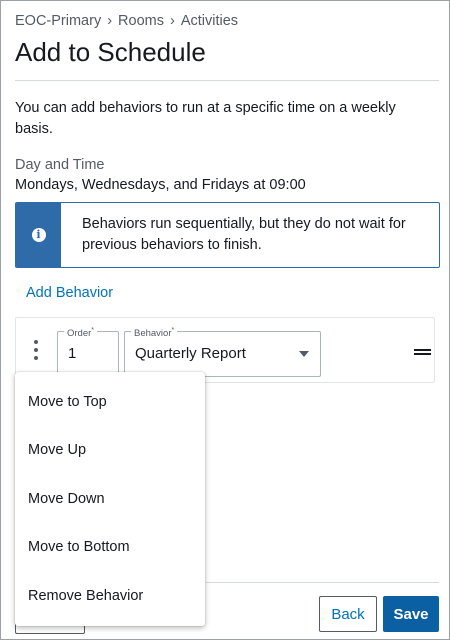 This screenshot has width=450, height=640. I want to click on breadcrumb-item-eoc-primary: EOC-Primary, so click(58, 21).